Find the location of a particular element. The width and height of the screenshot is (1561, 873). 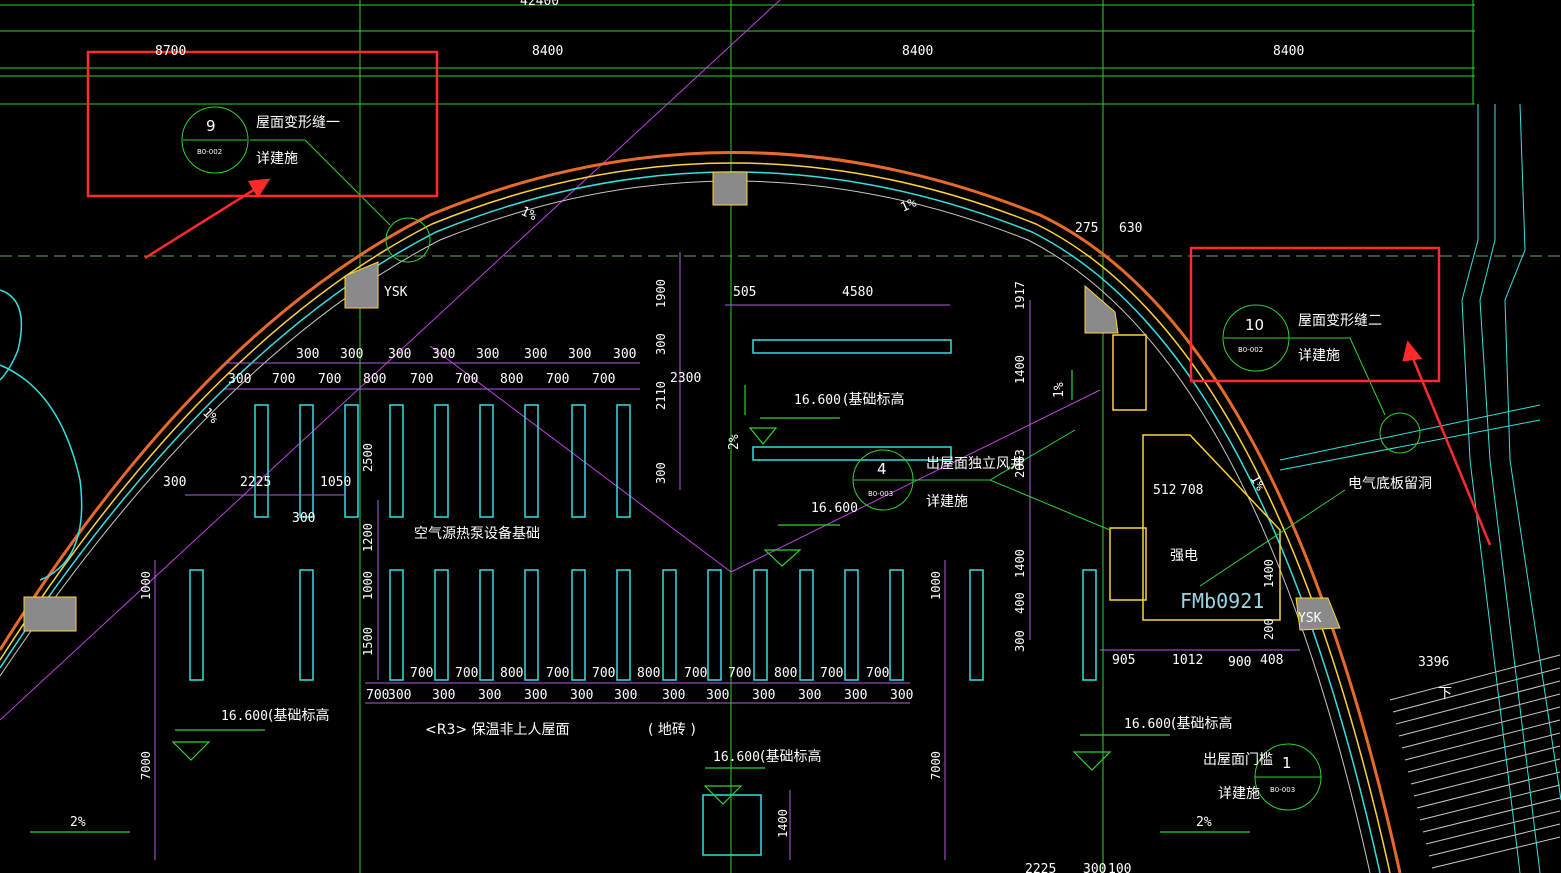

callout-10-sheet: B0-002 is located at coordinates (1250, 350).